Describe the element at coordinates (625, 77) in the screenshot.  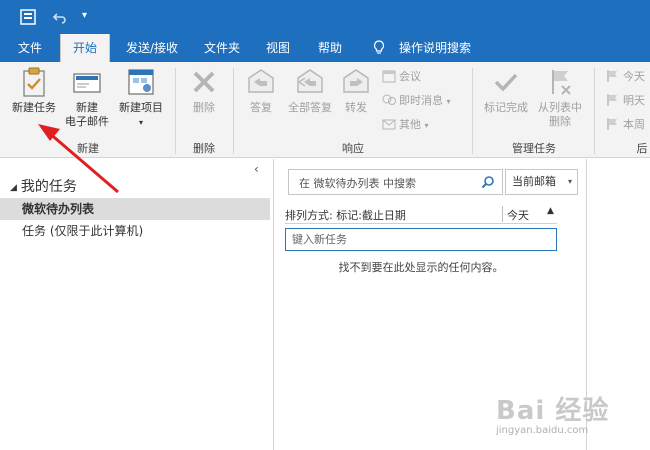
I see `followup-today-button: 今天` at that location.